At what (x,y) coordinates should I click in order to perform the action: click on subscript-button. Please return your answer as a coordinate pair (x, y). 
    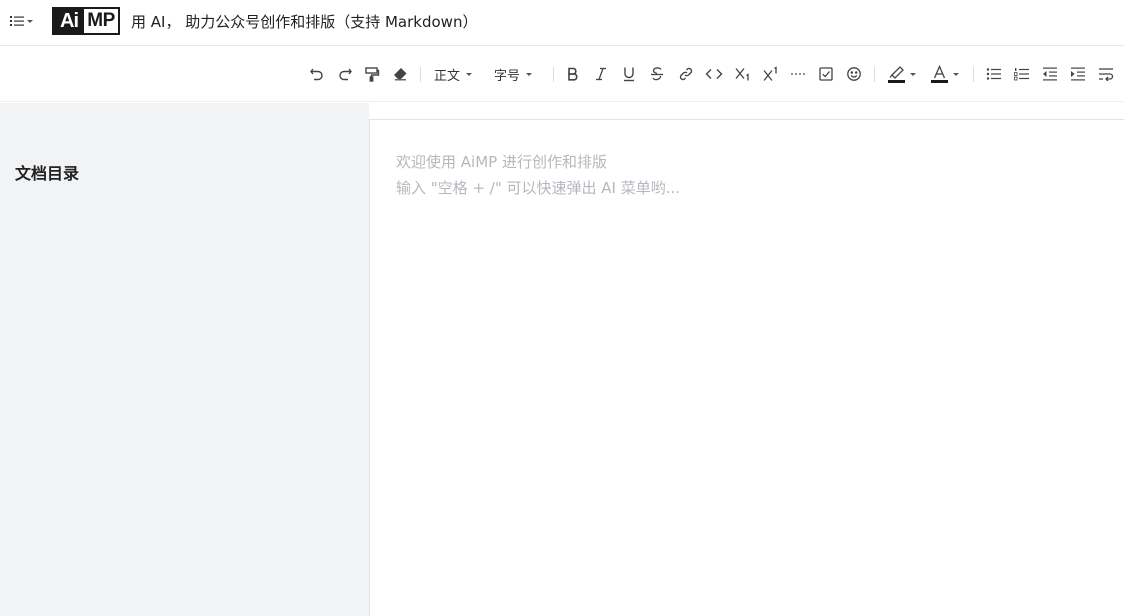
    Looking at the image, I should click on (743, 74).